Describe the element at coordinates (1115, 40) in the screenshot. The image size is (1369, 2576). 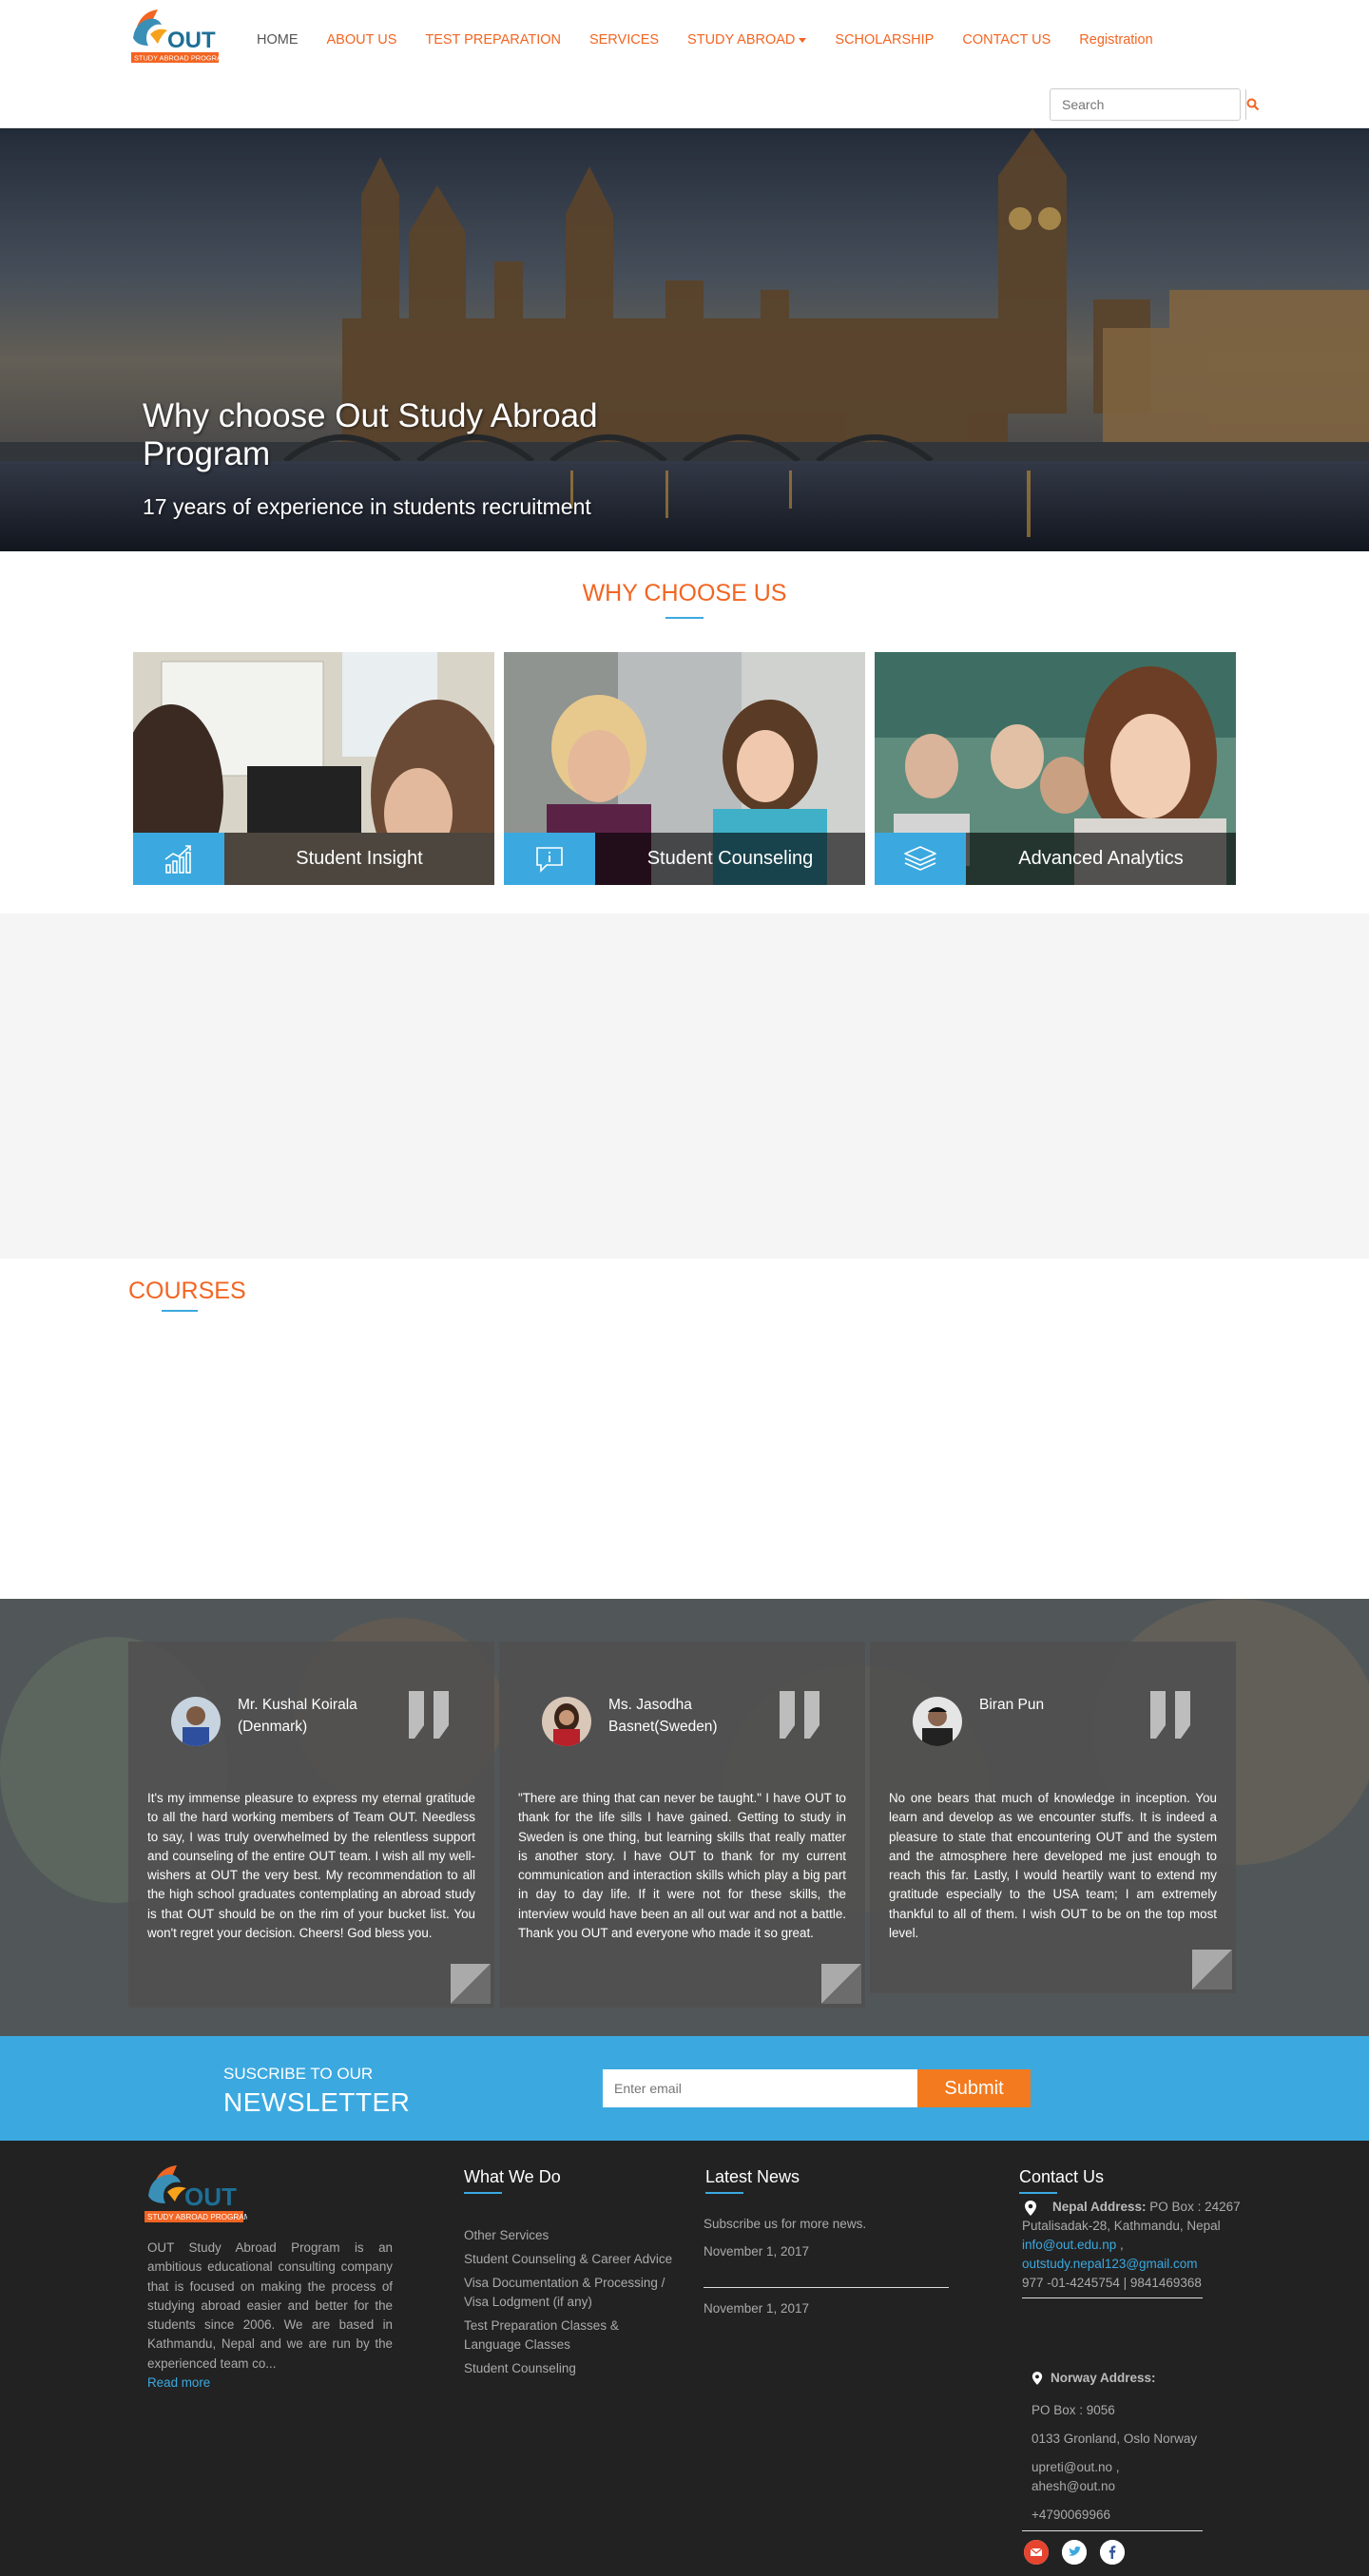
I see `nav-registration: Registration` at that location.